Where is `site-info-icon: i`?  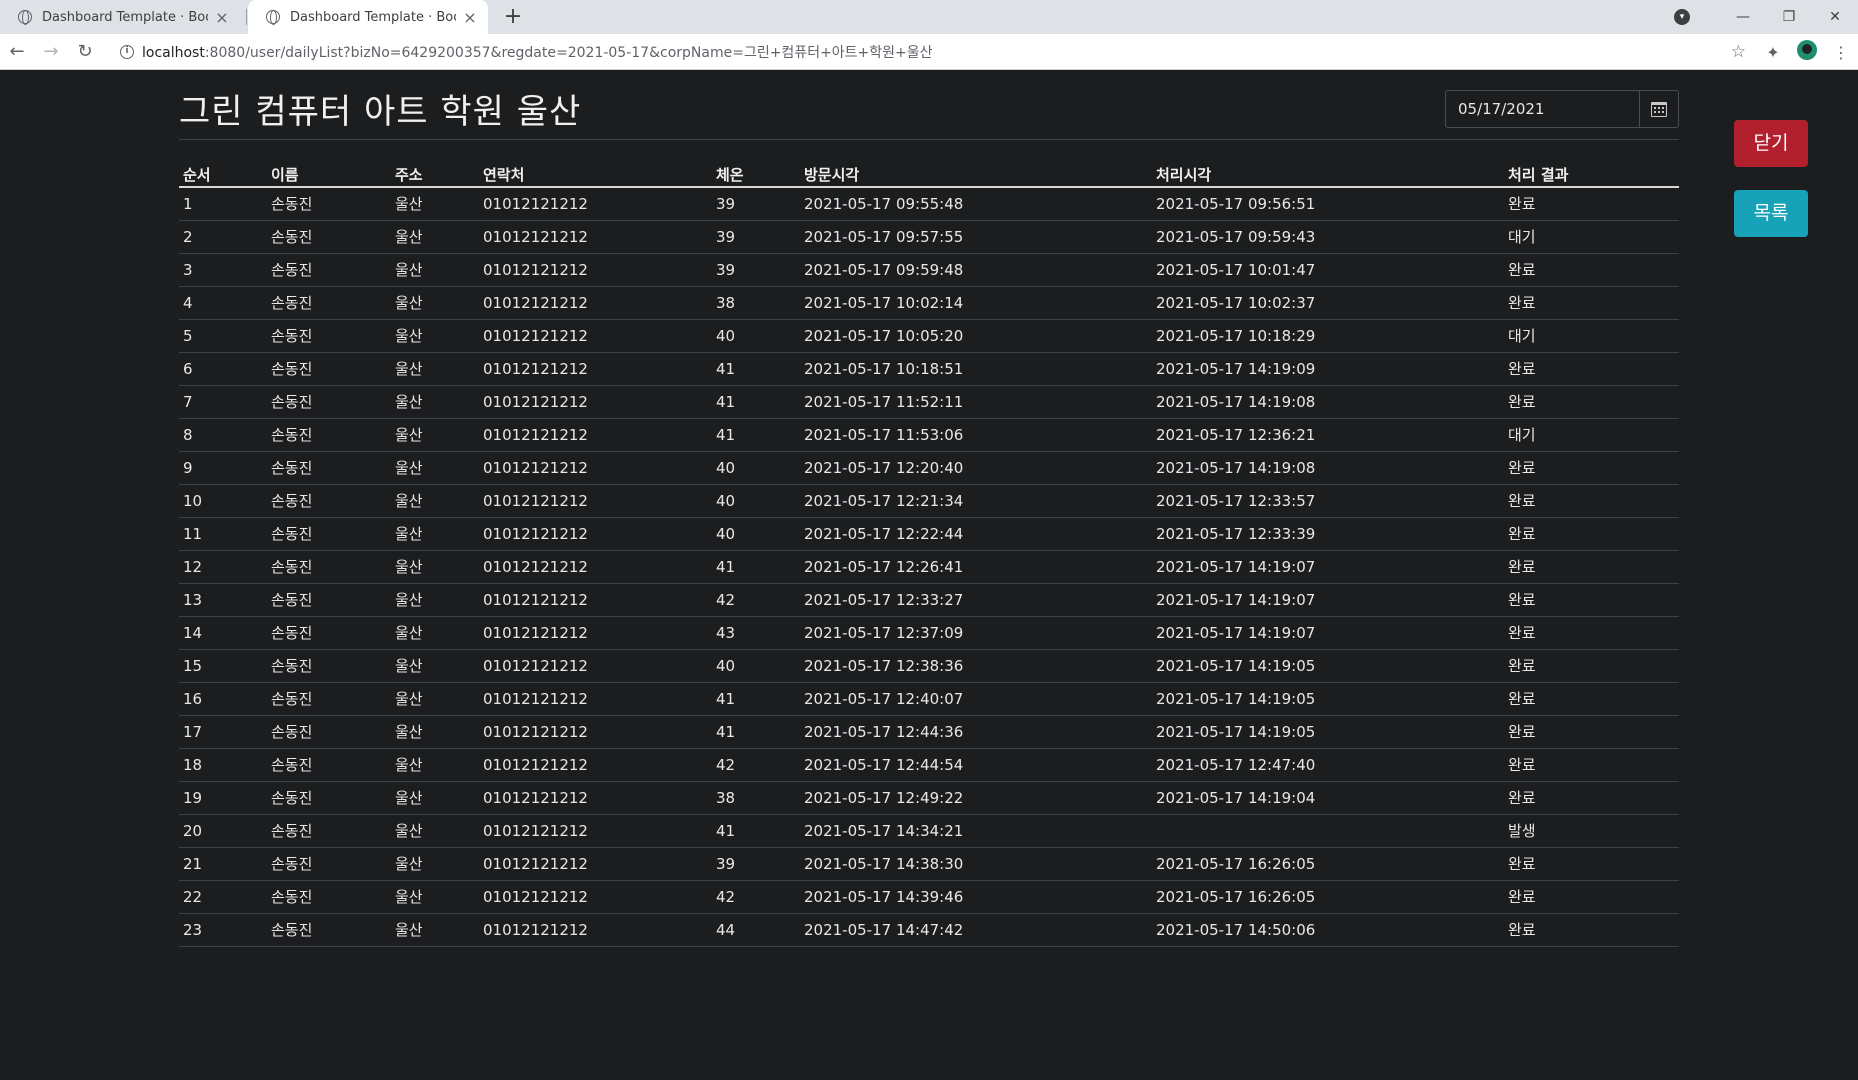
site-info-icon: i is located at coordinates (127, 52).